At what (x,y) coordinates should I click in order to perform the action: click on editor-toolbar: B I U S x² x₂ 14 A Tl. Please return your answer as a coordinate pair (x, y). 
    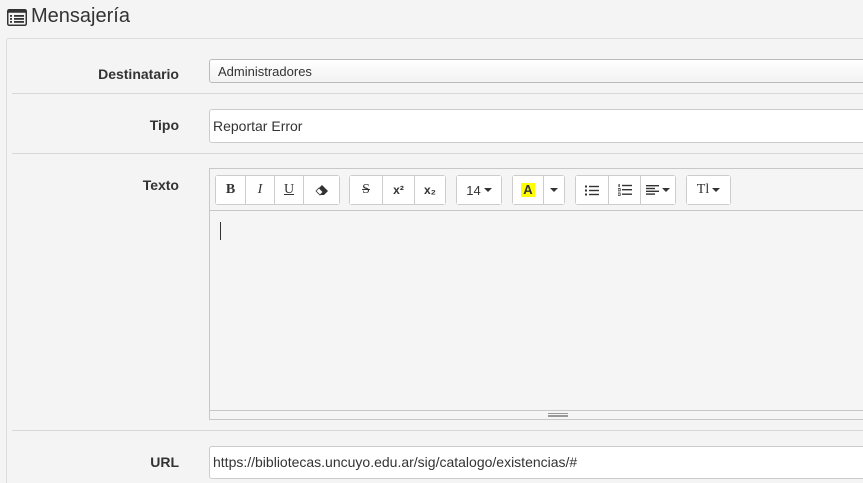
    Looking at the image, I should click on (536, 190).